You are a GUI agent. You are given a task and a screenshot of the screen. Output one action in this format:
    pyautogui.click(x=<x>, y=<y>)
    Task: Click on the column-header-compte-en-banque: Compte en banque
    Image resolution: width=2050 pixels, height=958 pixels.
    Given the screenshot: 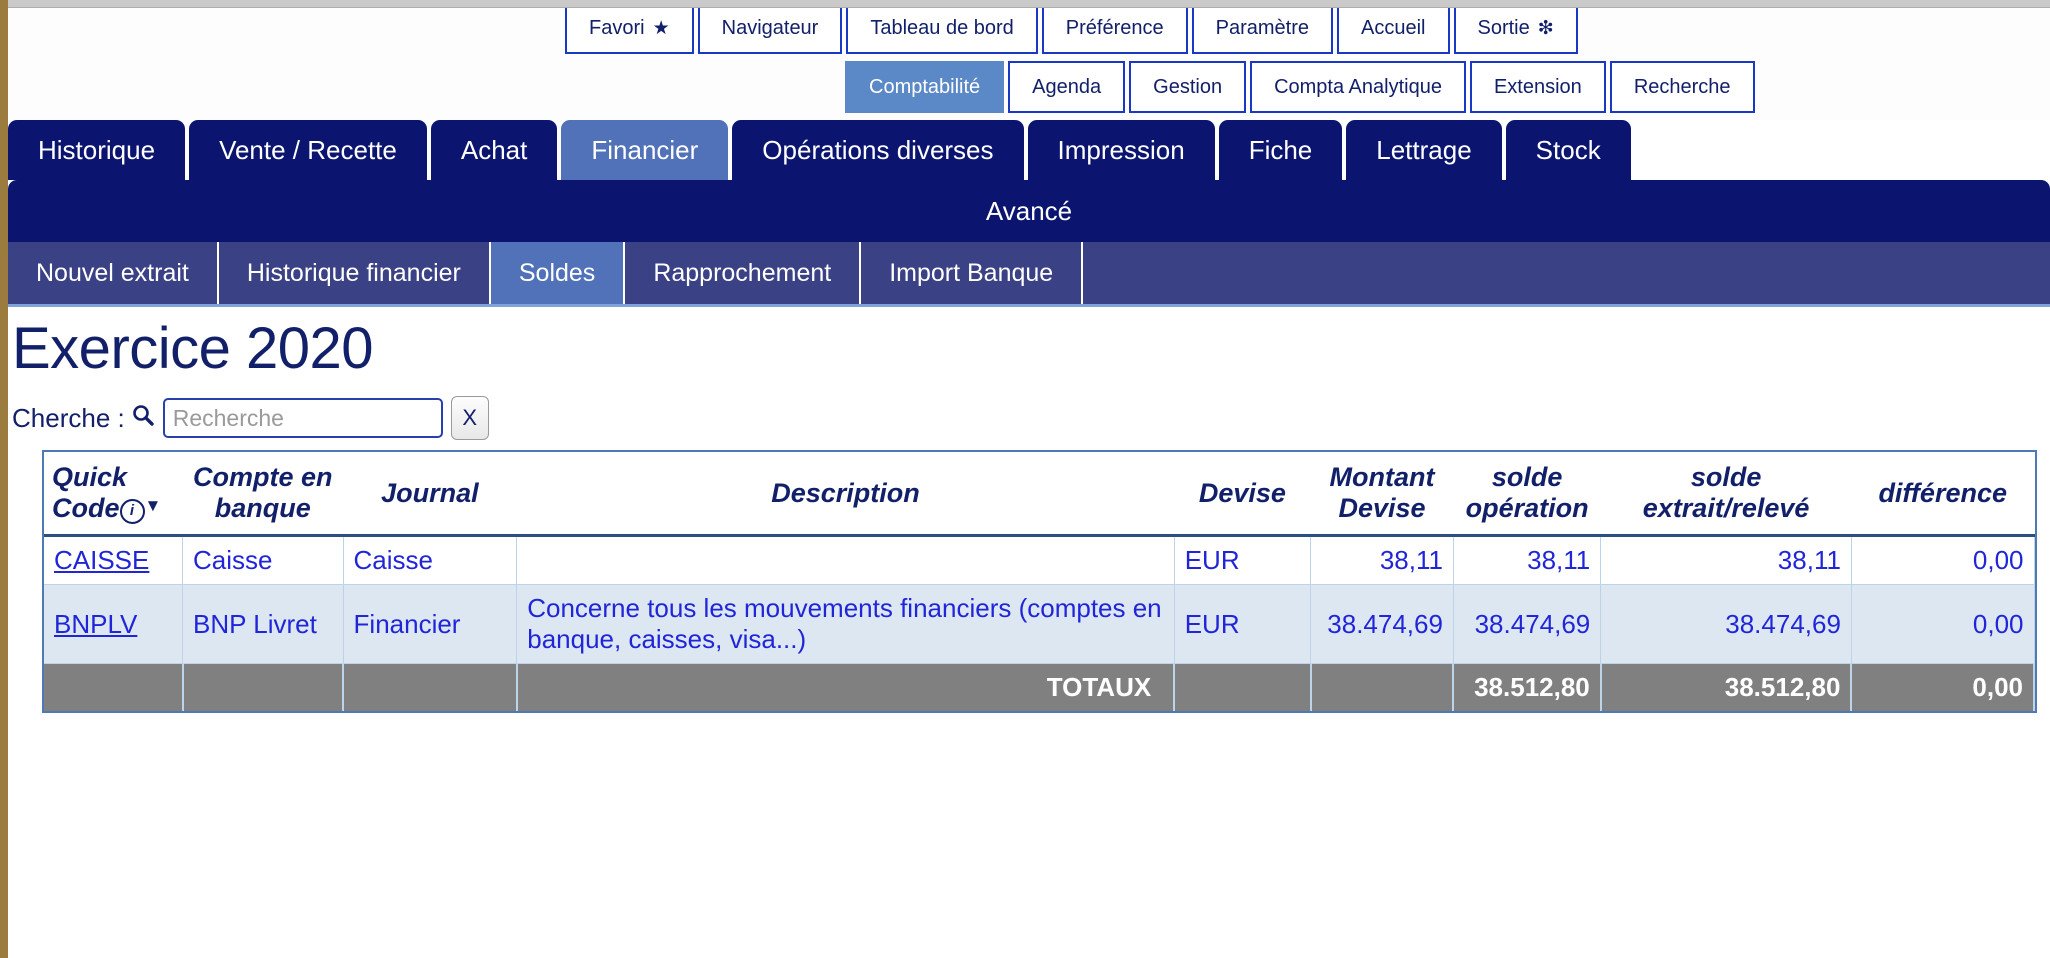 What is the action you would take?
    pyautogui.click(x=263, y=494)
    